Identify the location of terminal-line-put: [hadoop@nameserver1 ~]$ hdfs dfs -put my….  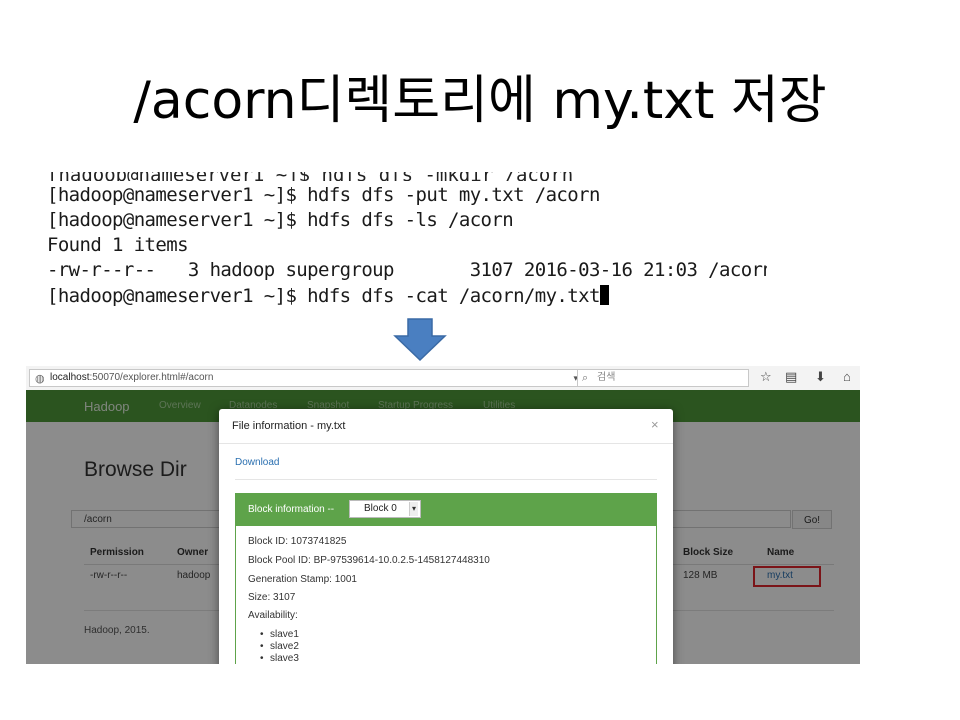
(323, 195).